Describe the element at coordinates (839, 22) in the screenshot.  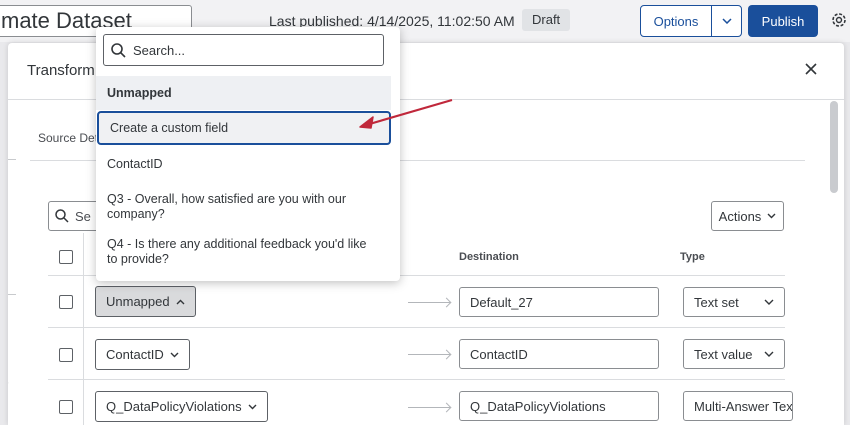
I see `gear-icon` at that location.